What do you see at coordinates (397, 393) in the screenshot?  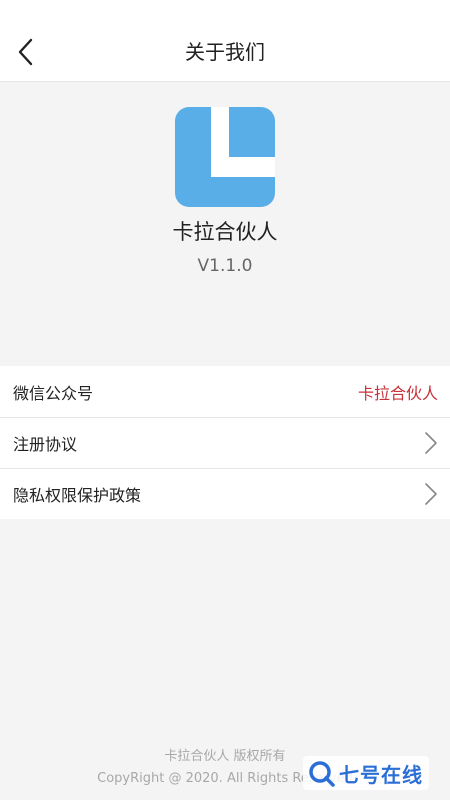 I see `wechat-account-value: 卡拉合伙人` at bounding box center [397, 393].